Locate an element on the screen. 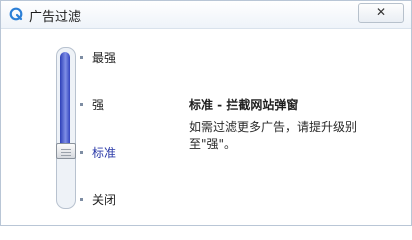 This screenshot has height=240, width=412. title-bar: 广告过滤 ✕ is located at coordinates (206, 15).